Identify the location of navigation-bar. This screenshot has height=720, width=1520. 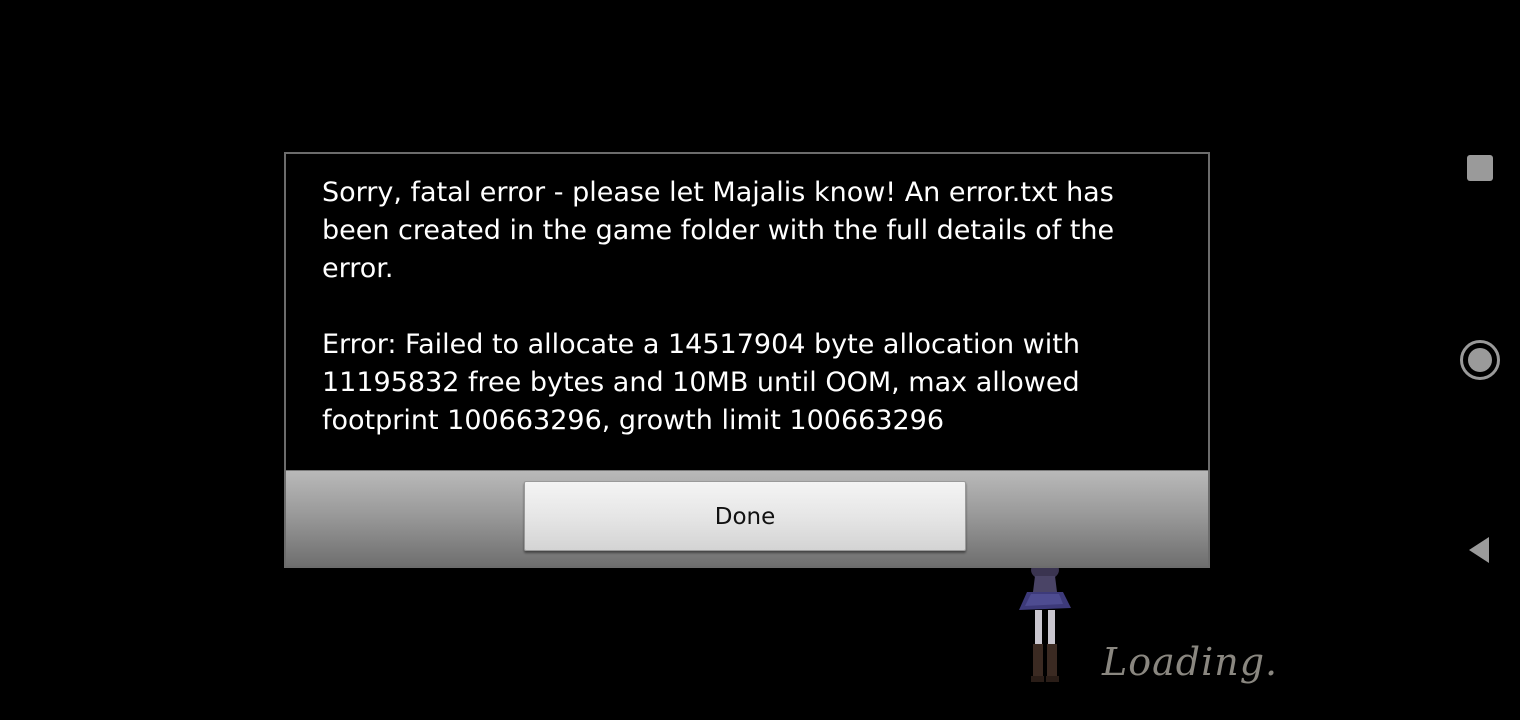
(1480, 360).